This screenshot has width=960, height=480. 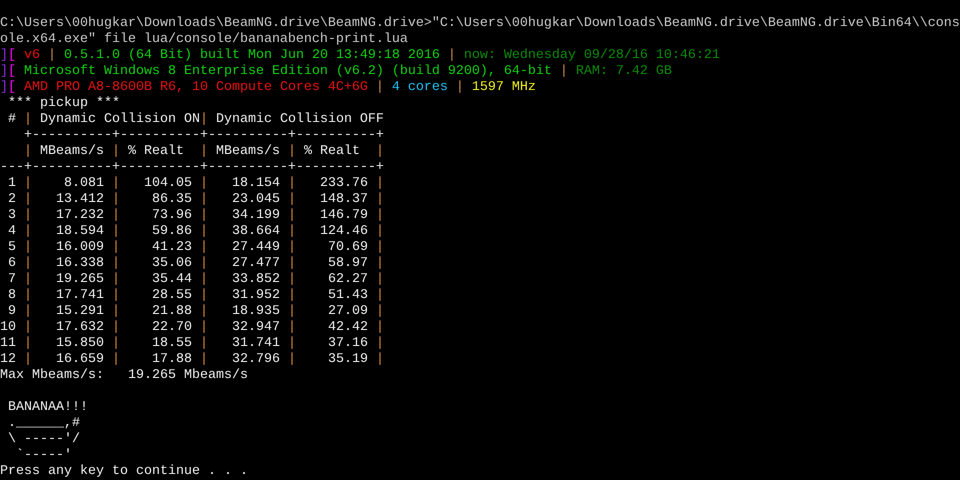 I want to click on table-cell-text: 2, so click(x=11, y=199).